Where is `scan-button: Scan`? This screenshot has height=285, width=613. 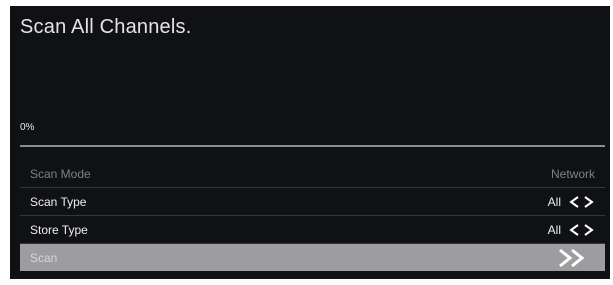 scan-button: Scan is located at coordinates (312, 257).